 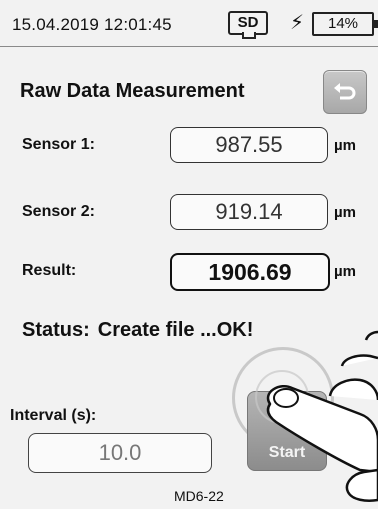 What do you see at coordinates (92, 24) in the screenshot?
I see `datetime: 15.04.2019 12:01:45` at bounding box center [92, 24].